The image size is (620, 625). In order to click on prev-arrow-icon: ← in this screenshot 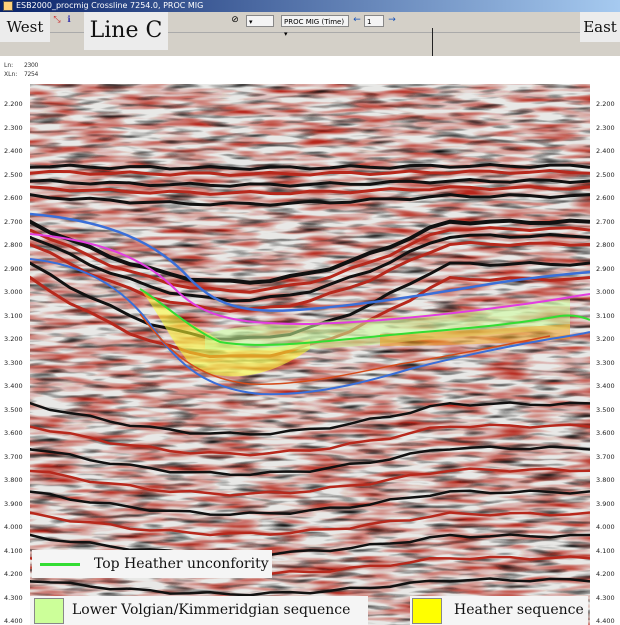, I will do `click(357, 20)`.